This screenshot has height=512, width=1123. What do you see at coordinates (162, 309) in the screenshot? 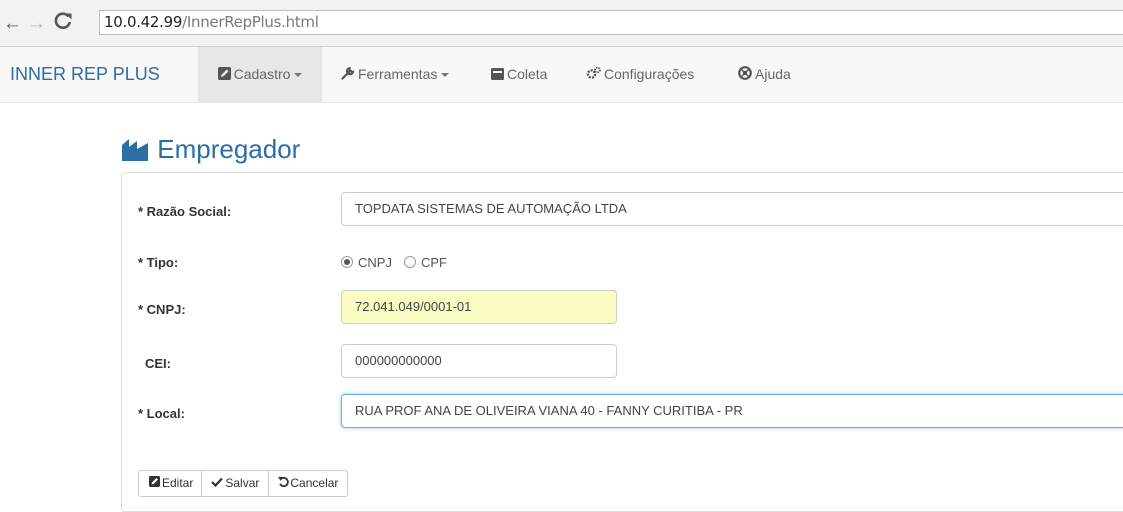
I see `cnpj-label: * CNPJ:` at bounding box center [162, 309].